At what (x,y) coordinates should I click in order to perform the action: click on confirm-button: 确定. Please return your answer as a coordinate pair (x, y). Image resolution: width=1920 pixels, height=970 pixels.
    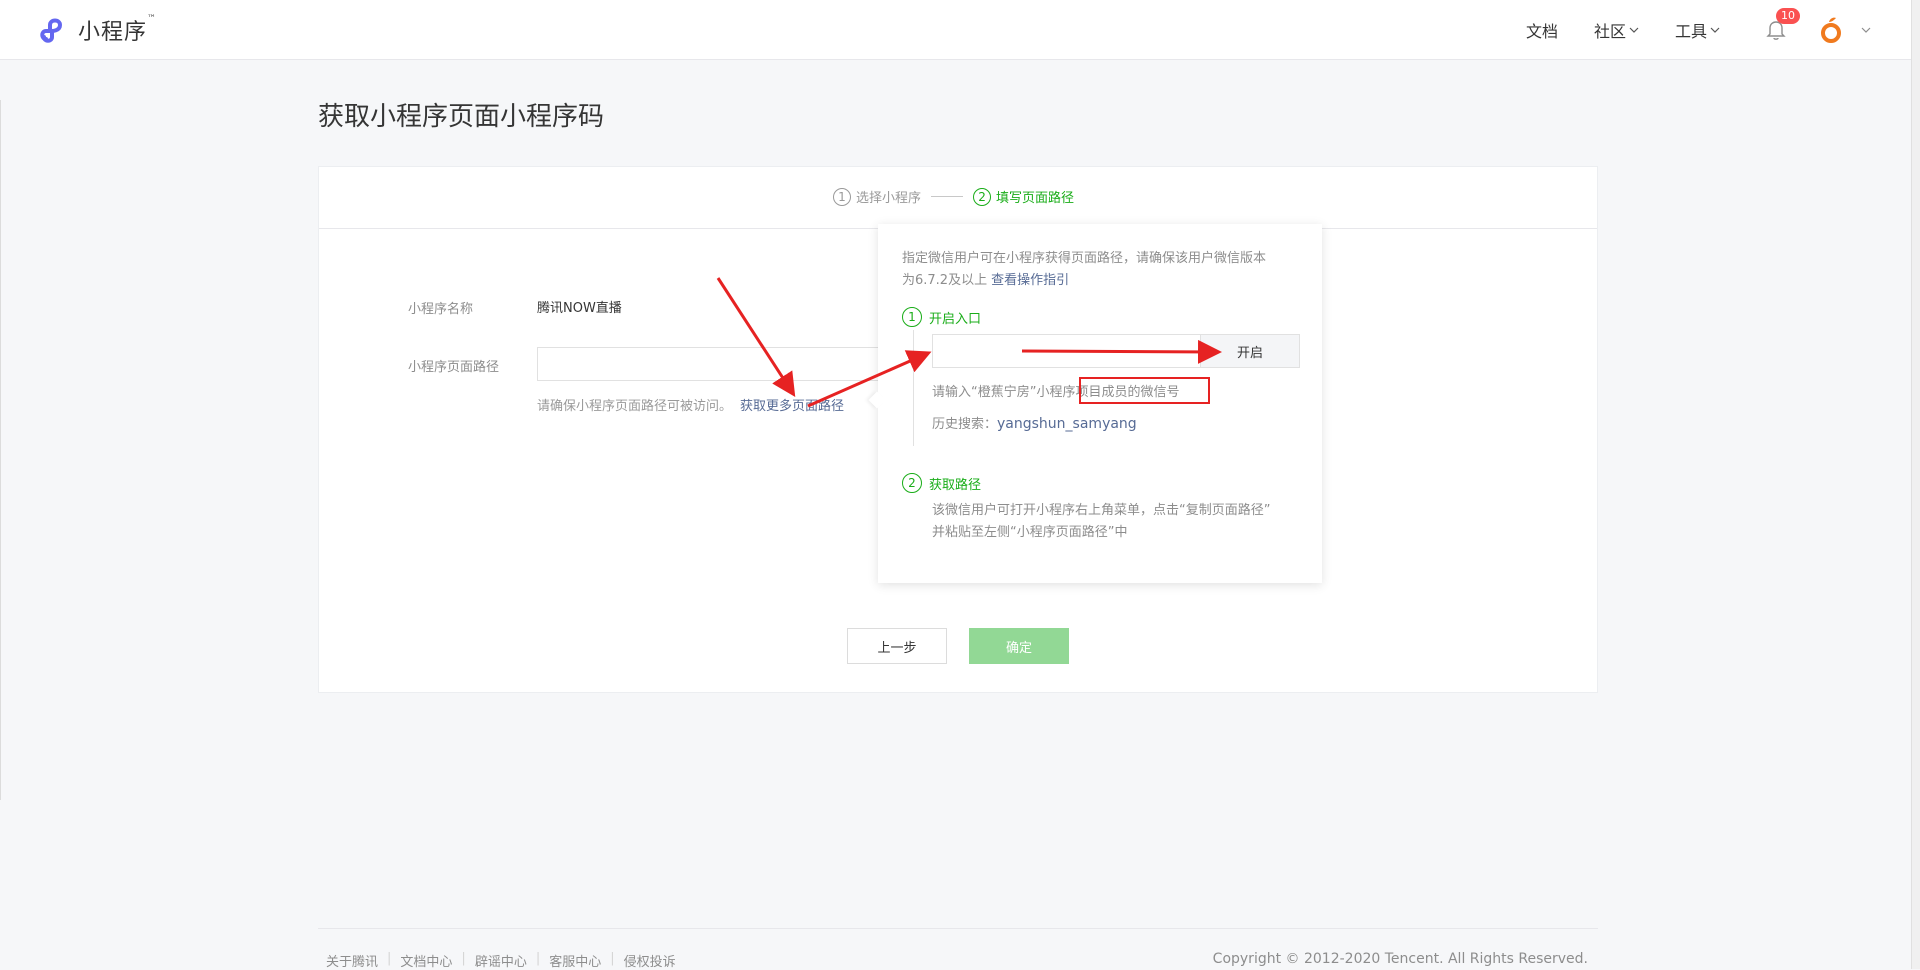
    Looking at the image, I should click on (1019, 646).